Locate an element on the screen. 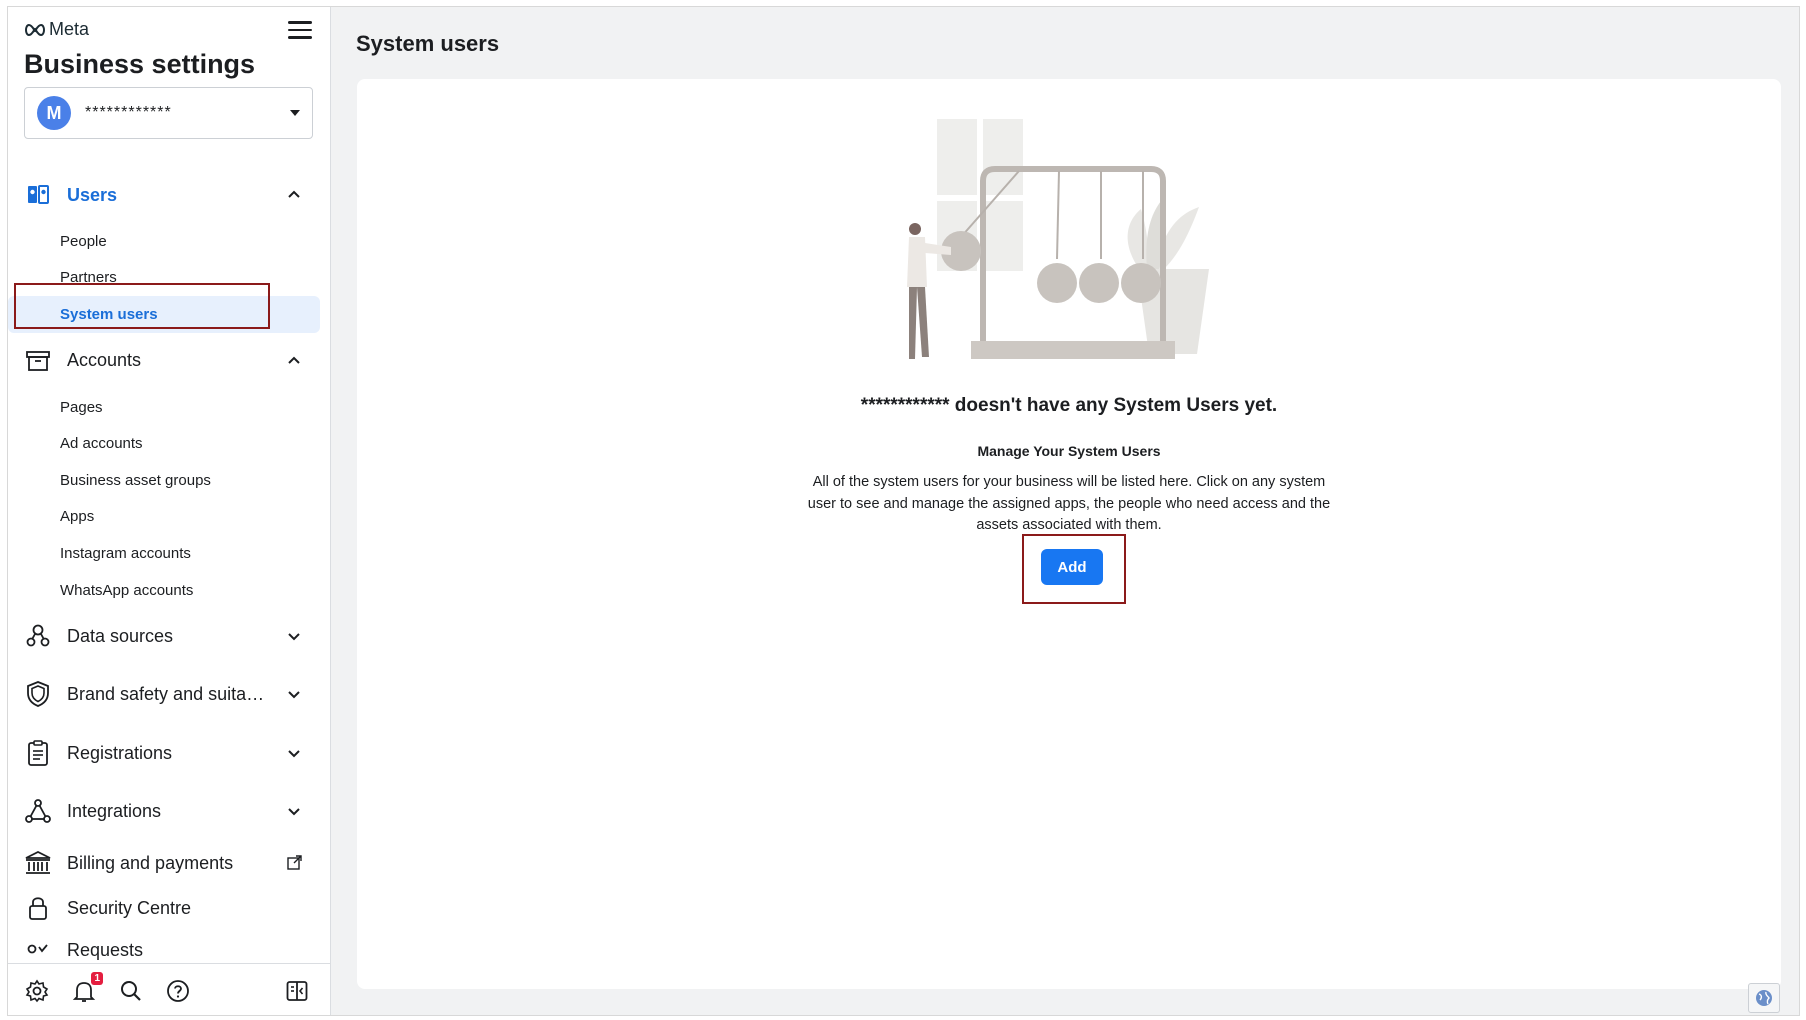 The image size is (1806, 1020). clipboard-icon is located at coordinates (38, 753).